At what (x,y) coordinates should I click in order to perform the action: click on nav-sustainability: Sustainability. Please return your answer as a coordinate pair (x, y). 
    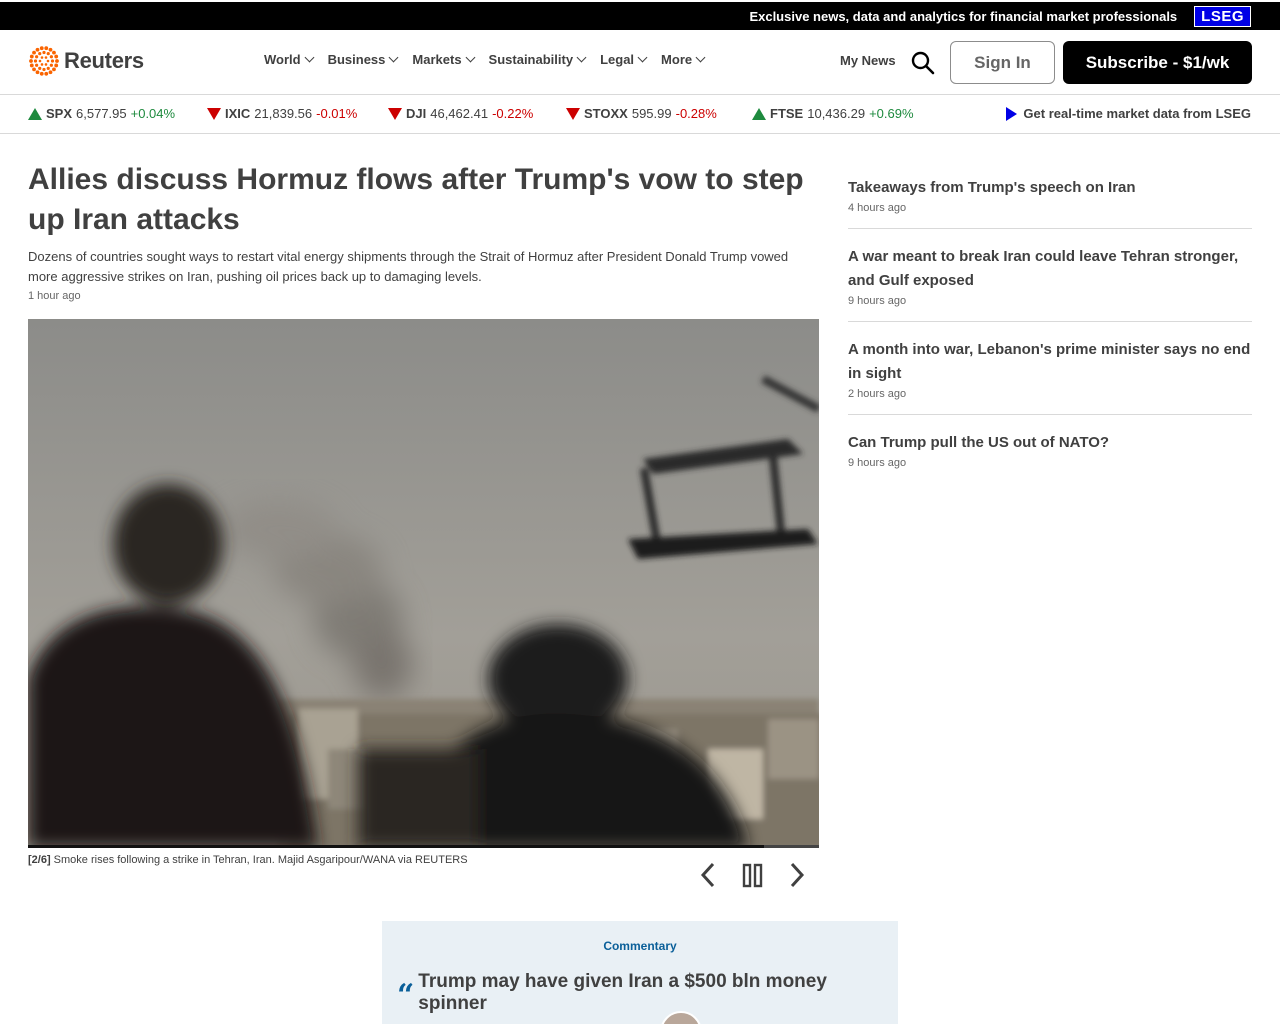
    Looking at the image, I should click on (537, 59).